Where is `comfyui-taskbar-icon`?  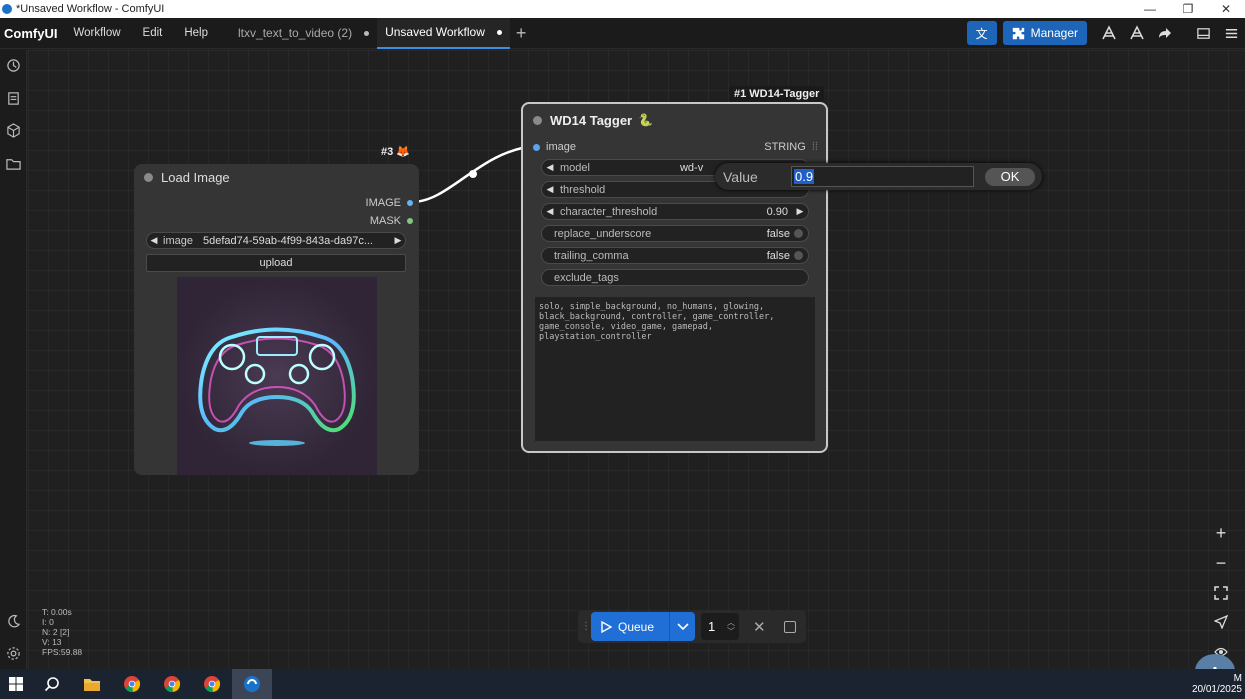
comfyui-taskbar-icon is located at coordinates (252, 684).